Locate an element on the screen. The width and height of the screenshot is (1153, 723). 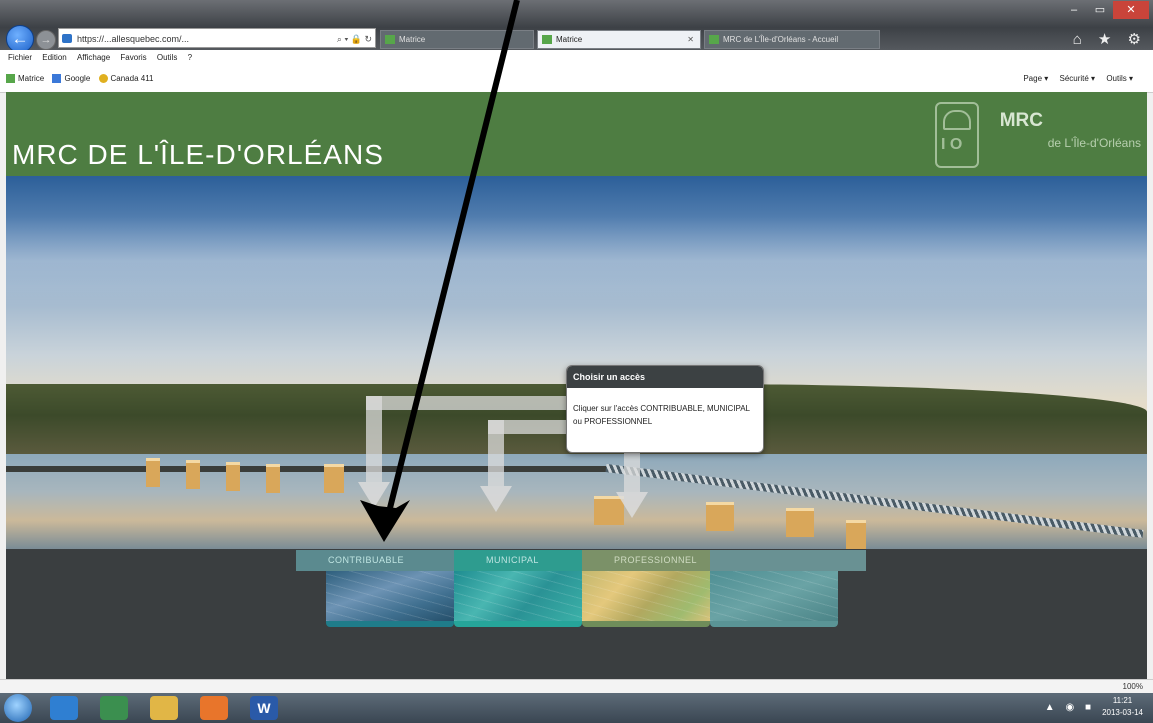
clock: 11:21 2013-03-14 is located at coordinates (1122, 707).